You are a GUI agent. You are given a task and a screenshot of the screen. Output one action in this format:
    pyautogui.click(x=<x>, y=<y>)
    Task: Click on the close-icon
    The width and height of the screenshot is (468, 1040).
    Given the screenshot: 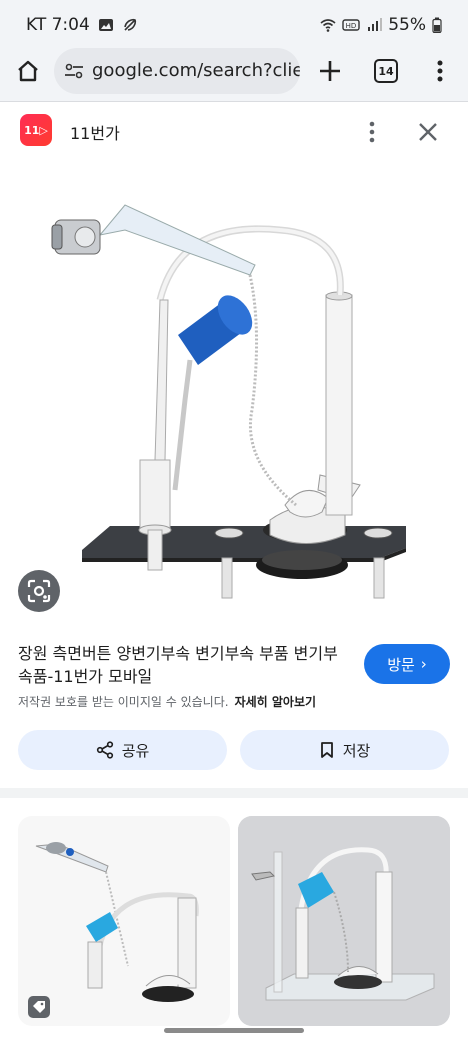 What is the action you would take?
    pyautogui.click(x=428, y=132)
    